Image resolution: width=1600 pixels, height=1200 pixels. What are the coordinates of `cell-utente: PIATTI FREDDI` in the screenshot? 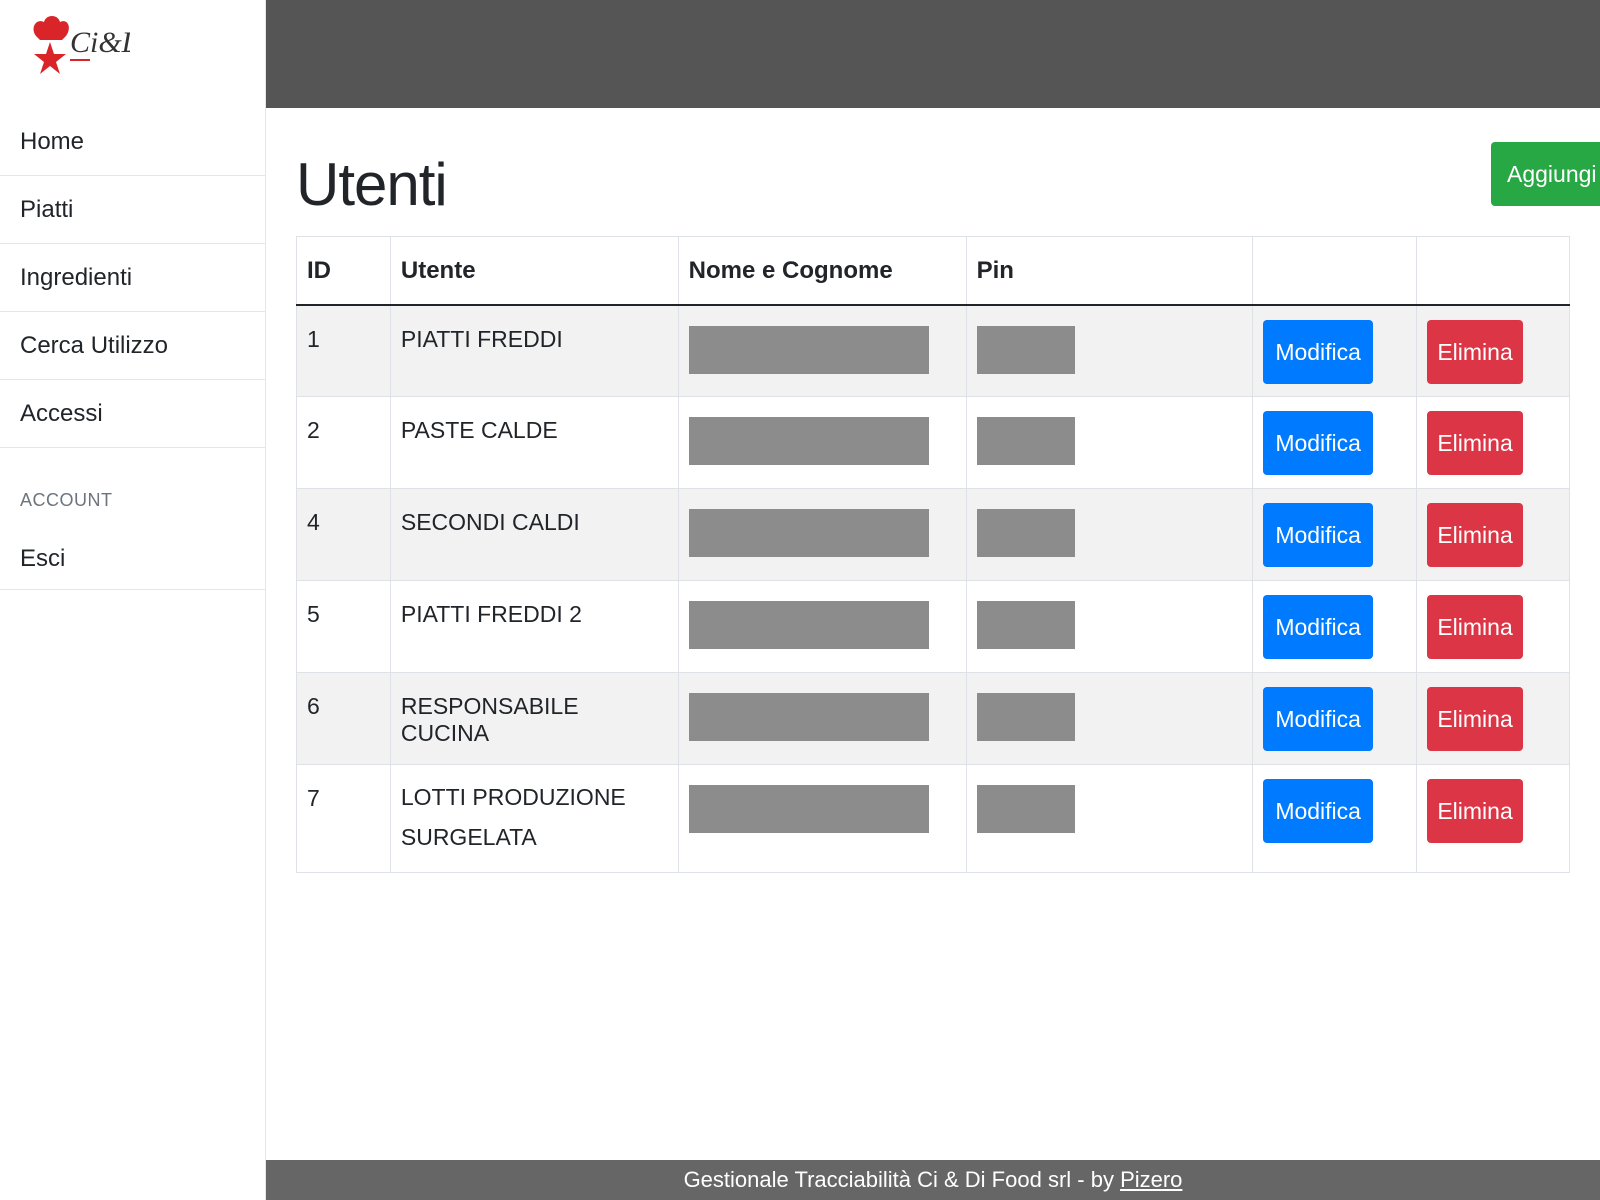 It's located at (534, 350).